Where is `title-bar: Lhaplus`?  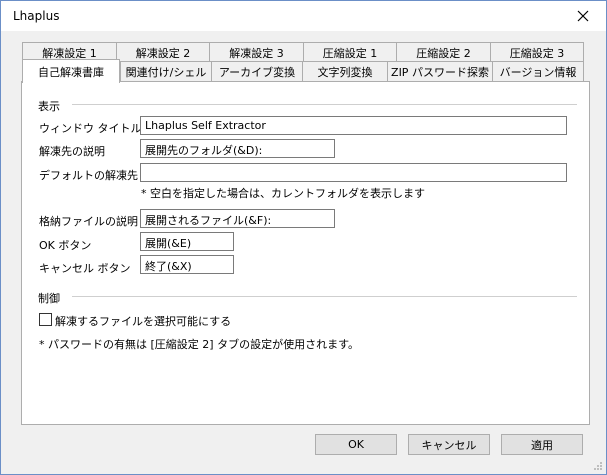 title-bar: Lhaplus is located at coordinates (303, 16).